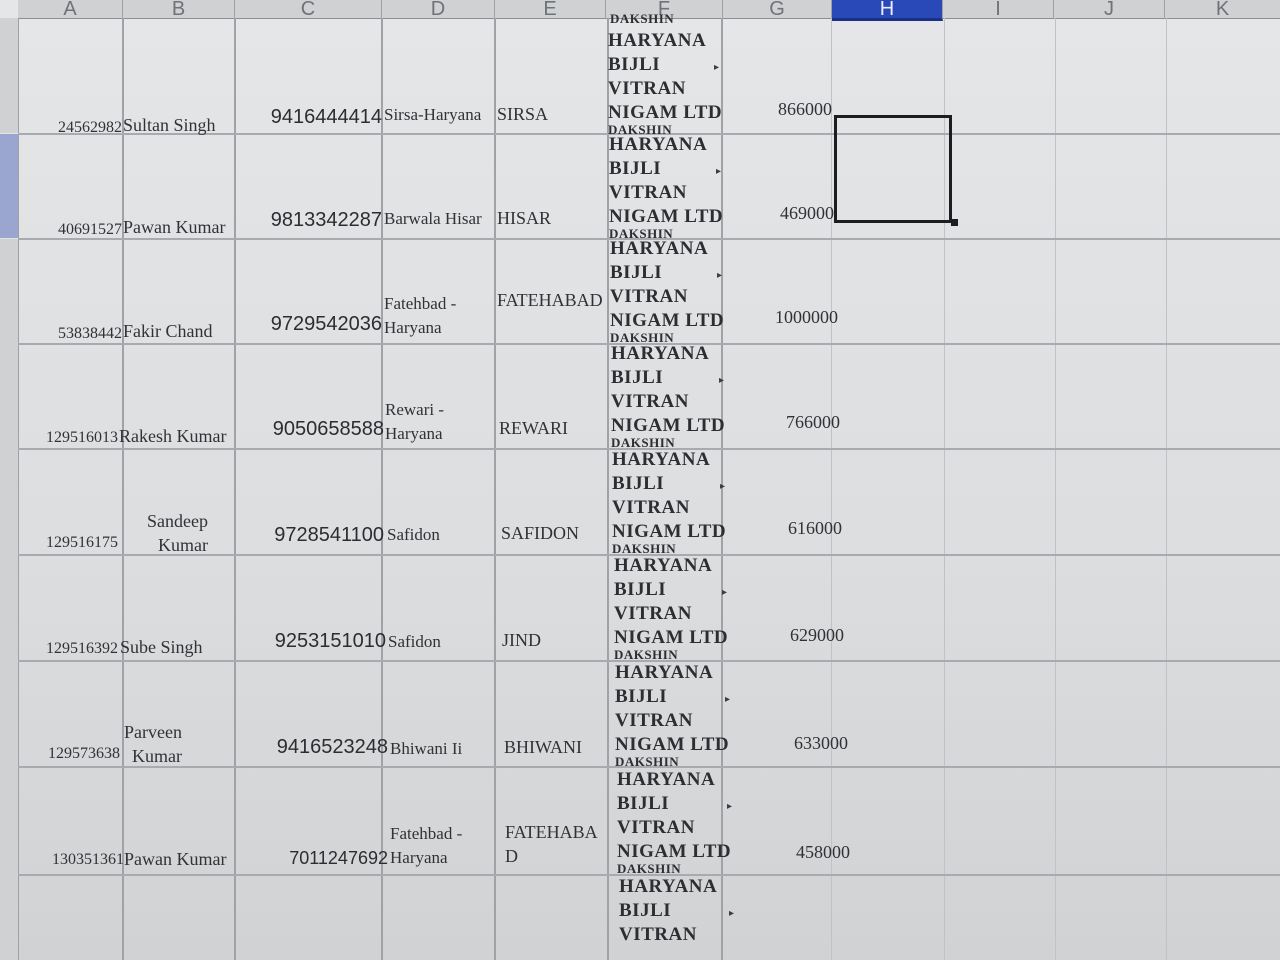  What do you see at coordinates (778, 109) in the screenshot?
I see `cell-amount: 866000` at bounding box center [778, 109].